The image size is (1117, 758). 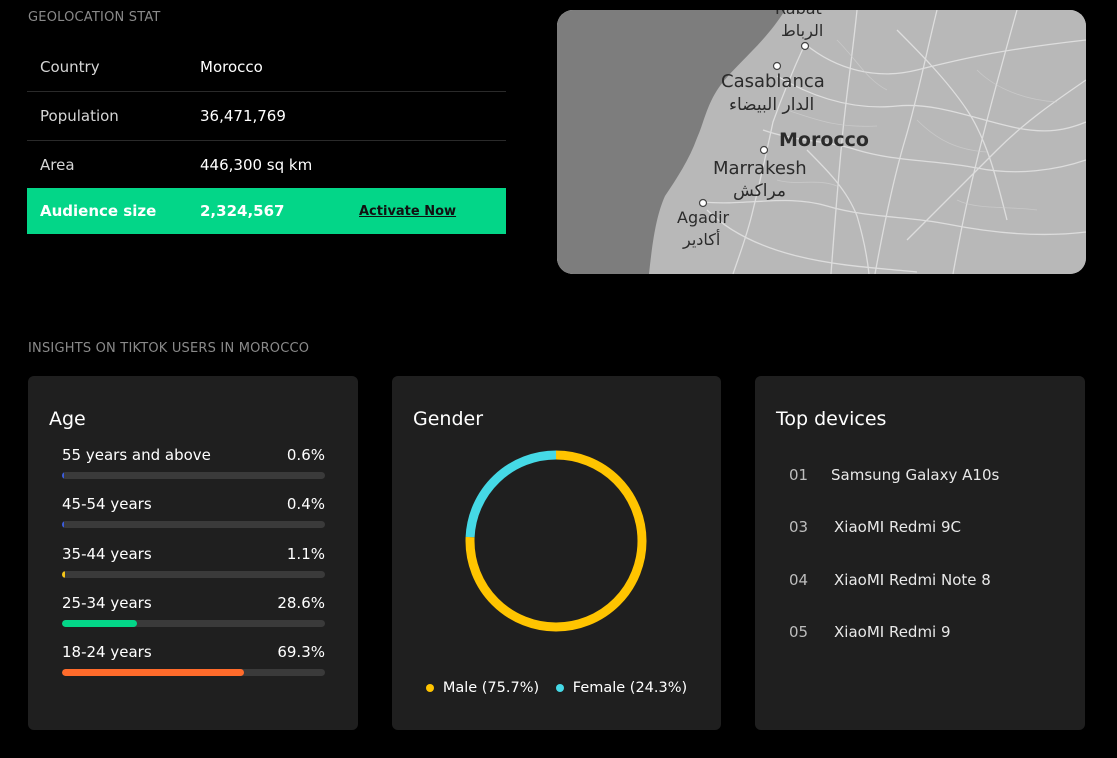 I want to click on geo-row-area: Area 446,300 sq km, so click(x=266, y=165).